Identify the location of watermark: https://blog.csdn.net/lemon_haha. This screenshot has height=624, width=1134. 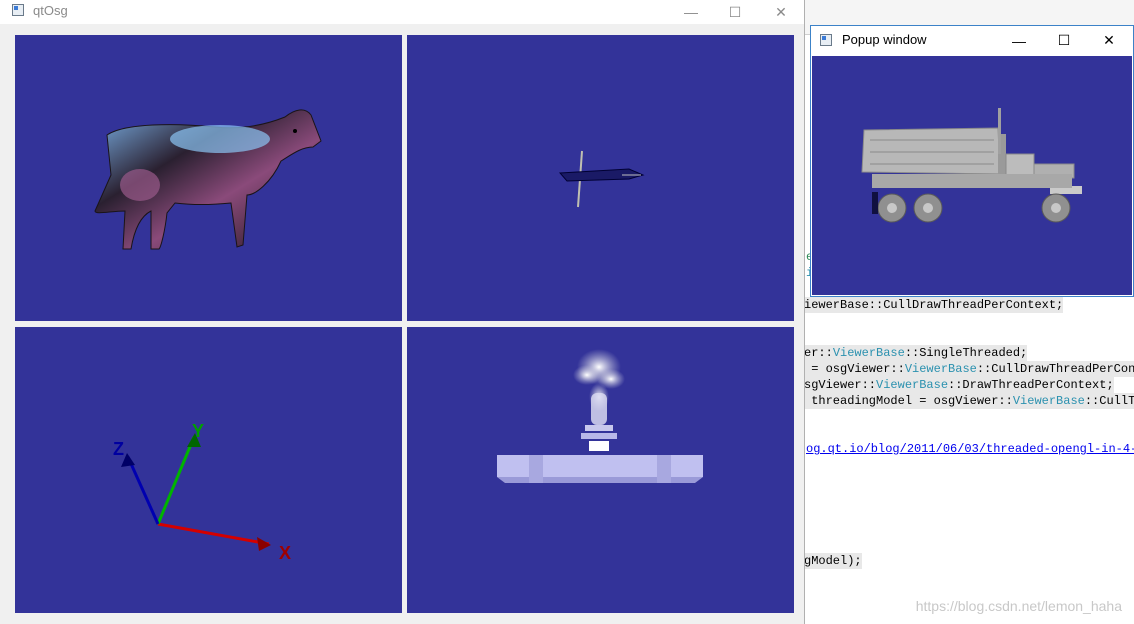
(1018, 606).